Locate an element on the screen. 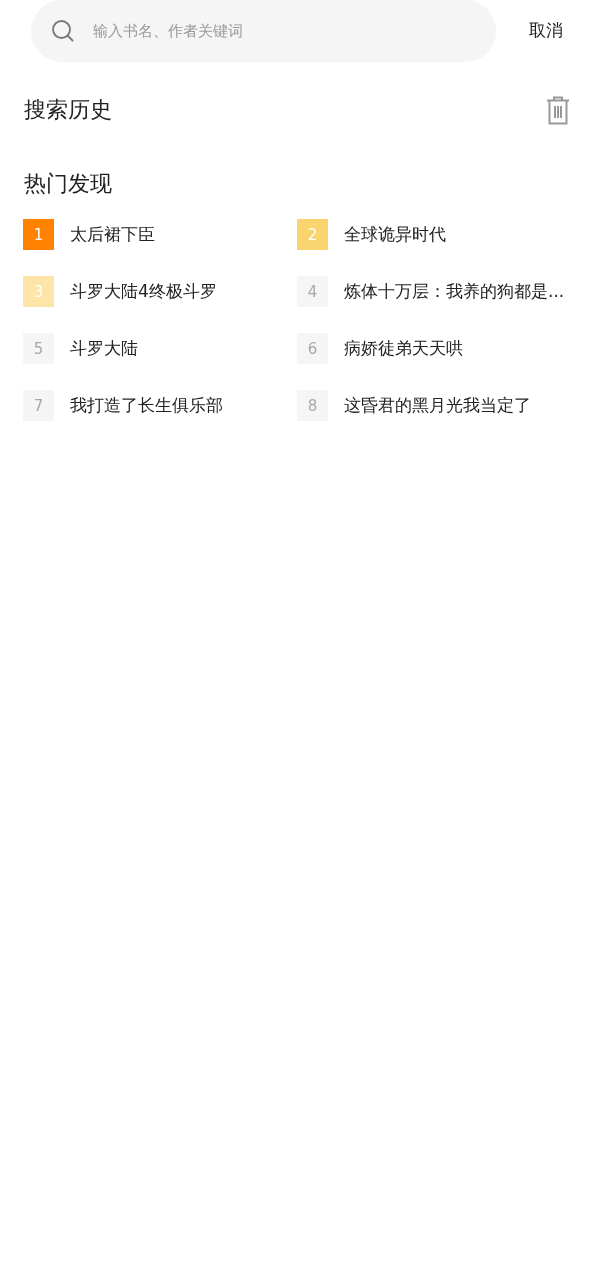 The image size is (594, 1280). search-icon is located at coordinates (63, 31).